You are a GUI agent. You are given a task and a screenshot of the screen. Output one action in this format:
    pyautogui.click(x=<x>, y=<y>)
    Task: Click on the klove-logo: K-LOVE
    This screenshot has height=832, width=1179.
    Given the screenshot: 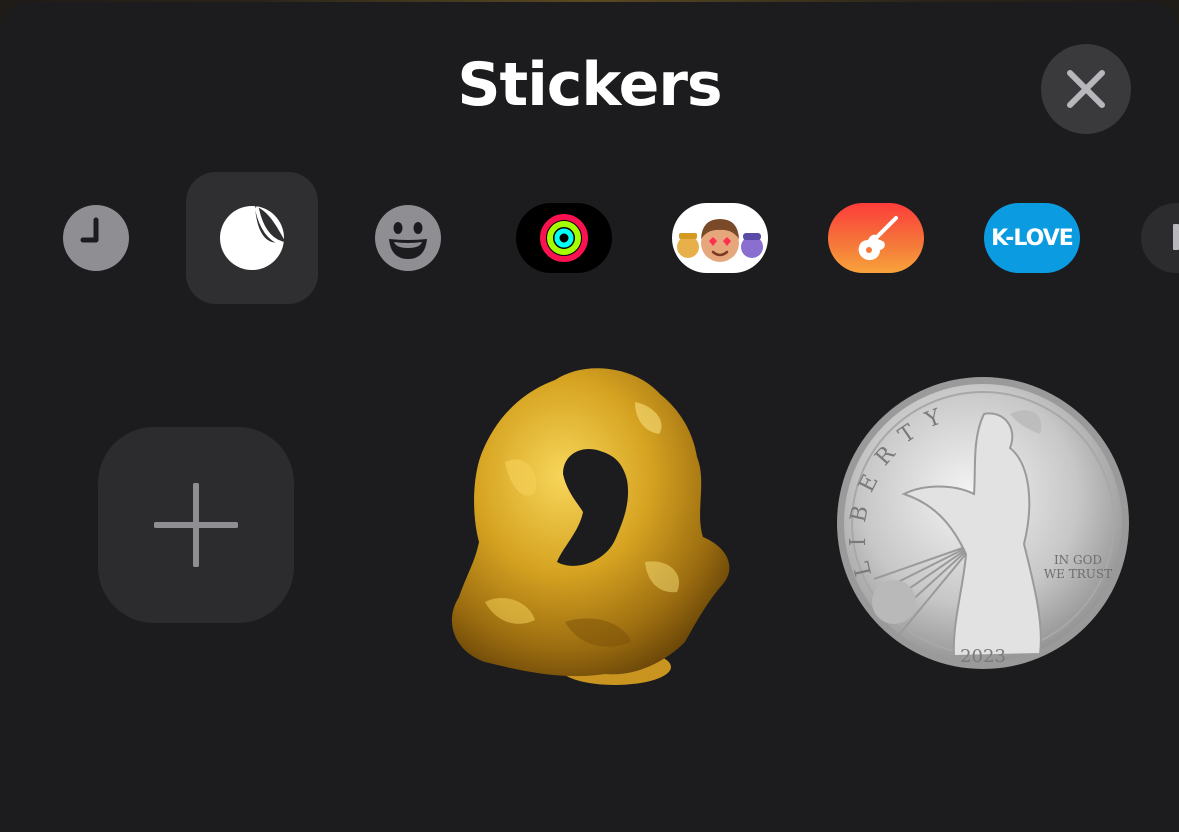 What is the action you would take?
    pyautogui.click(x=1032, y=238)
    